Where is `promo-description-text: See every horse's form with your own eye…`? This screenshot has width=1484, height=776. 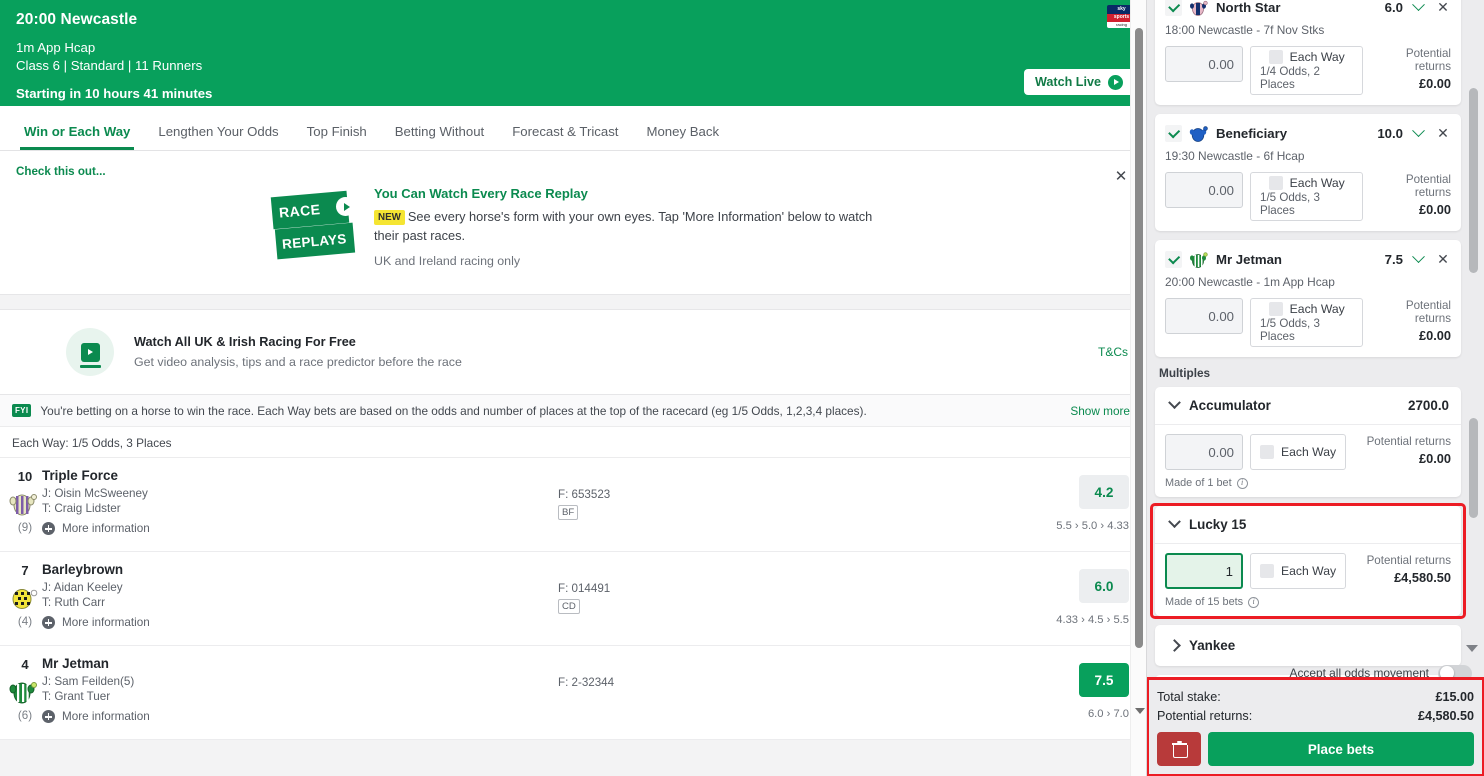
promo-description-text: See every horse's form with your own eye… is located at coordinates (623, 226).